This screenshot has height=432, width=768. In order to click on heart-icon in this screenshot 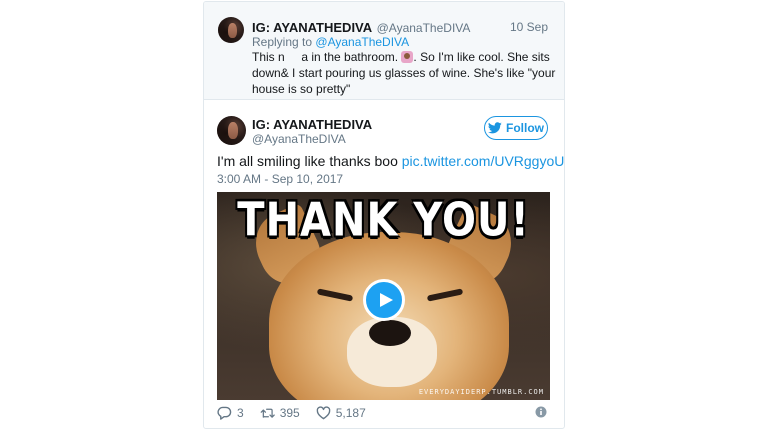, I will do `click(323, 413)`.